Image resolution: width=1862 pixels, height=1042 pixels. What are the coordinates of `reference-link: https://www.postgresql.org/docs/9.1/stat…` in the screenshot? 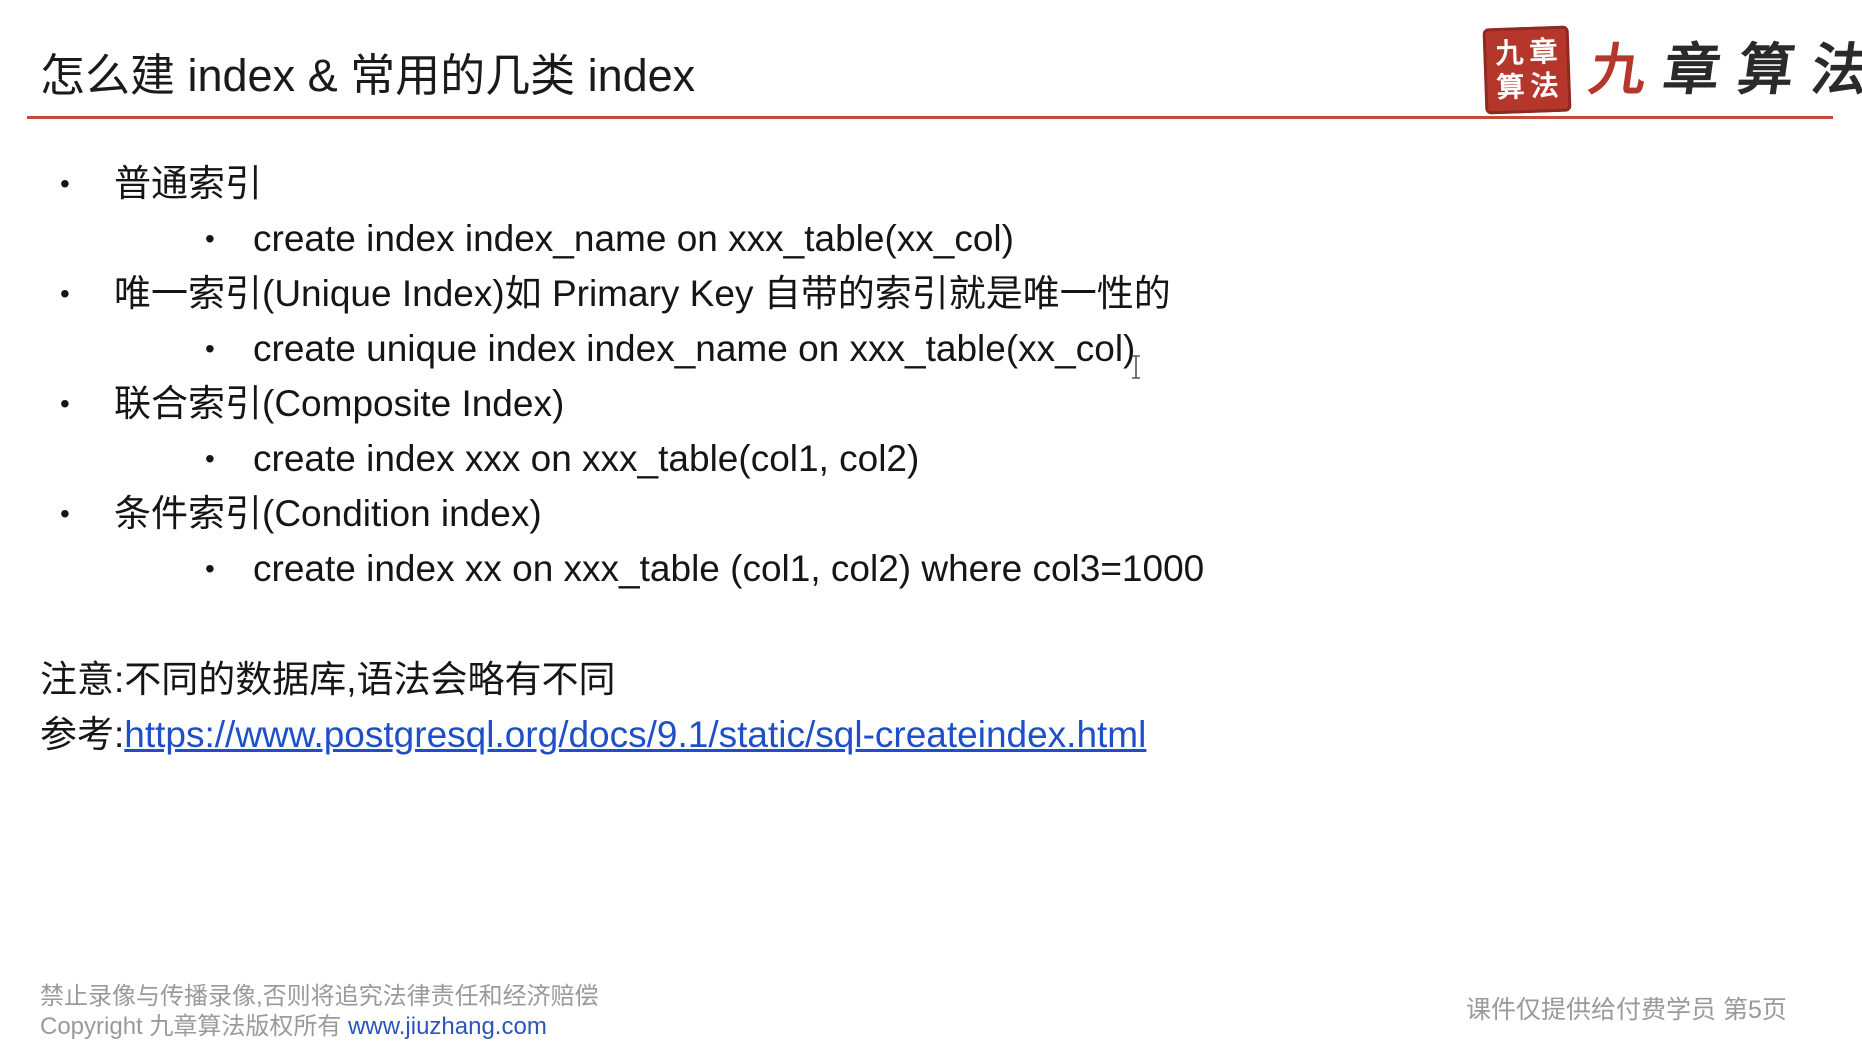 It's located at (635, 734).